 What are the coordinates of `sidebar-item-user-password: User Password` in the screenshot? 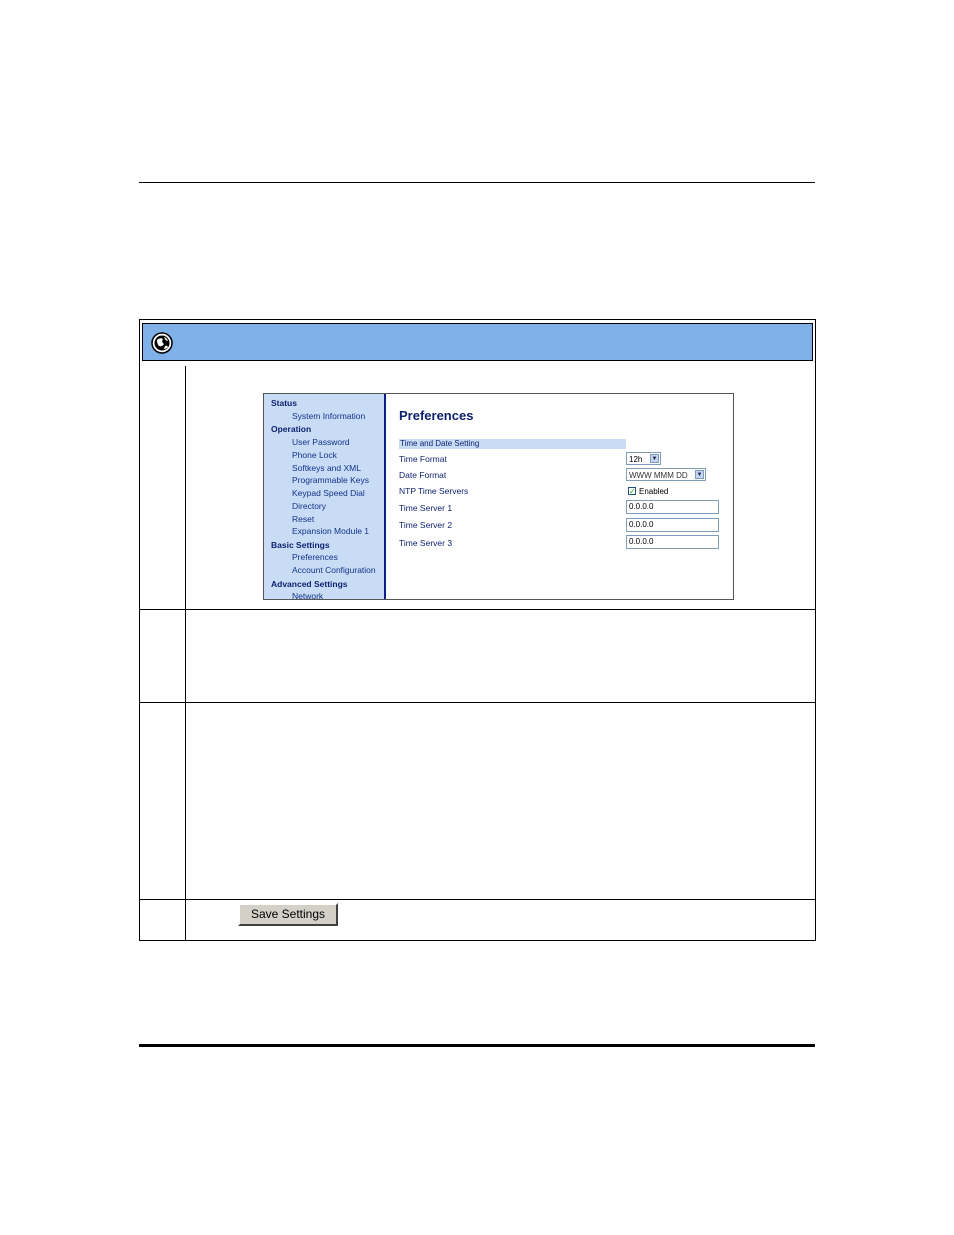 It's located at (321, 442).